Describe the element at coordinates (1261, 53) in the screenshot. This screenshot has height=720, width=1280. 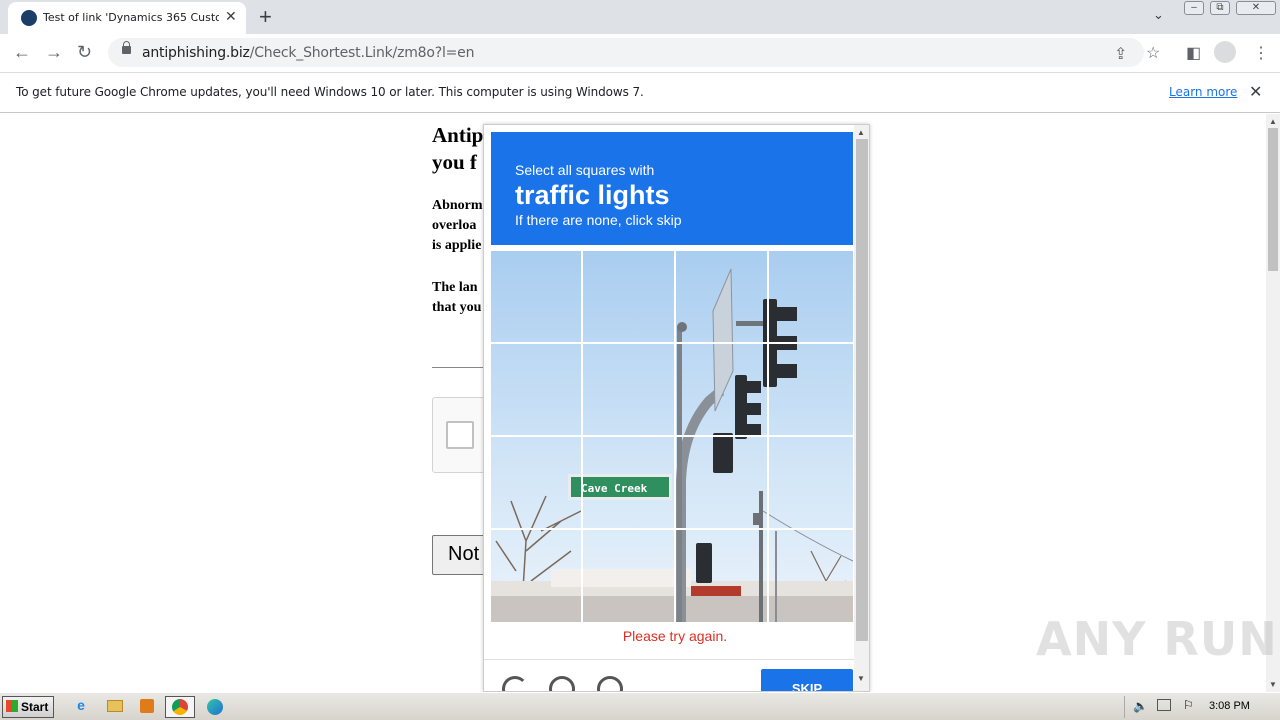
I see `menu-kebab-icon: ⋮` at that location.